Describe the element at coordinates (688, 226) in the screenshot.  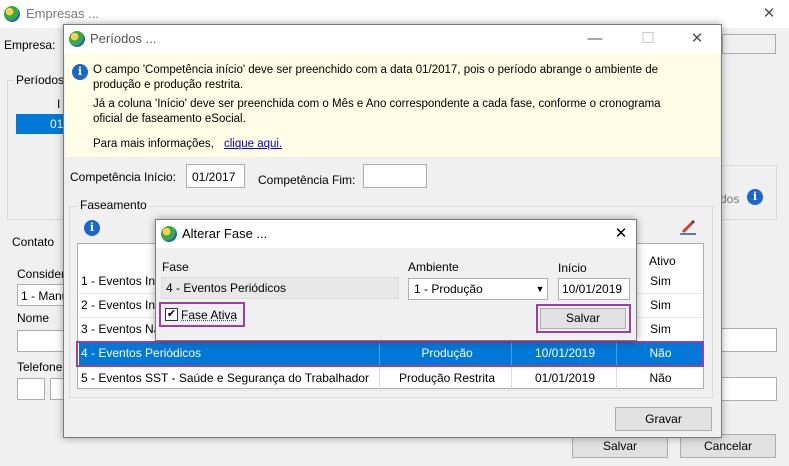
I see `edit-pencil-icon` at that location.